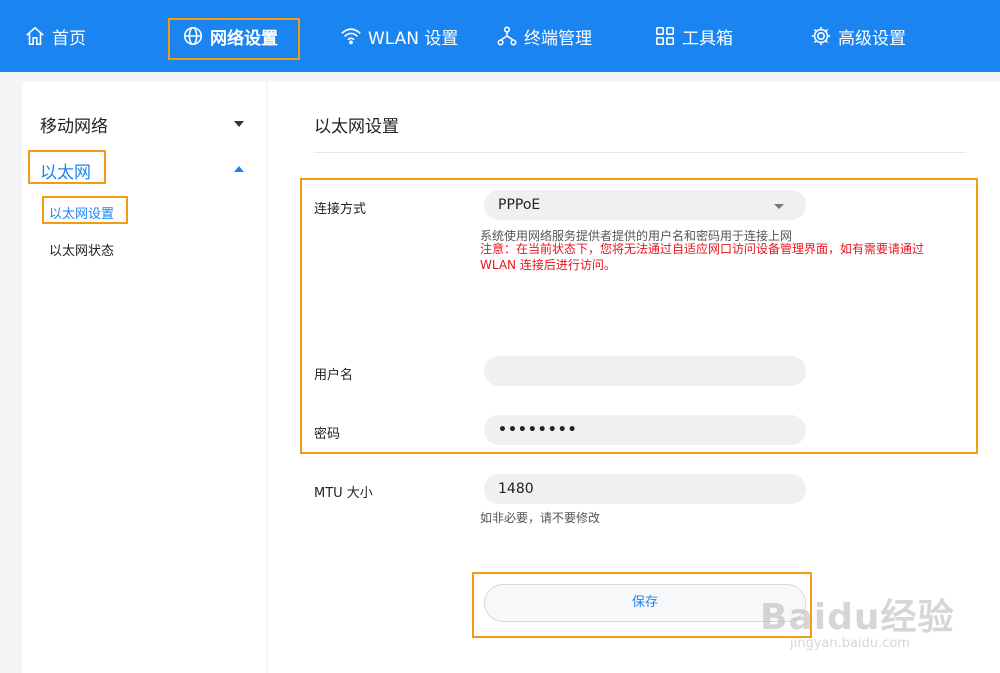  What do you see at coordinates (74, 124) in the screenshot?
I see `sidebar-group-mobile-network: 移动网络` at bounding box center [74, 124].